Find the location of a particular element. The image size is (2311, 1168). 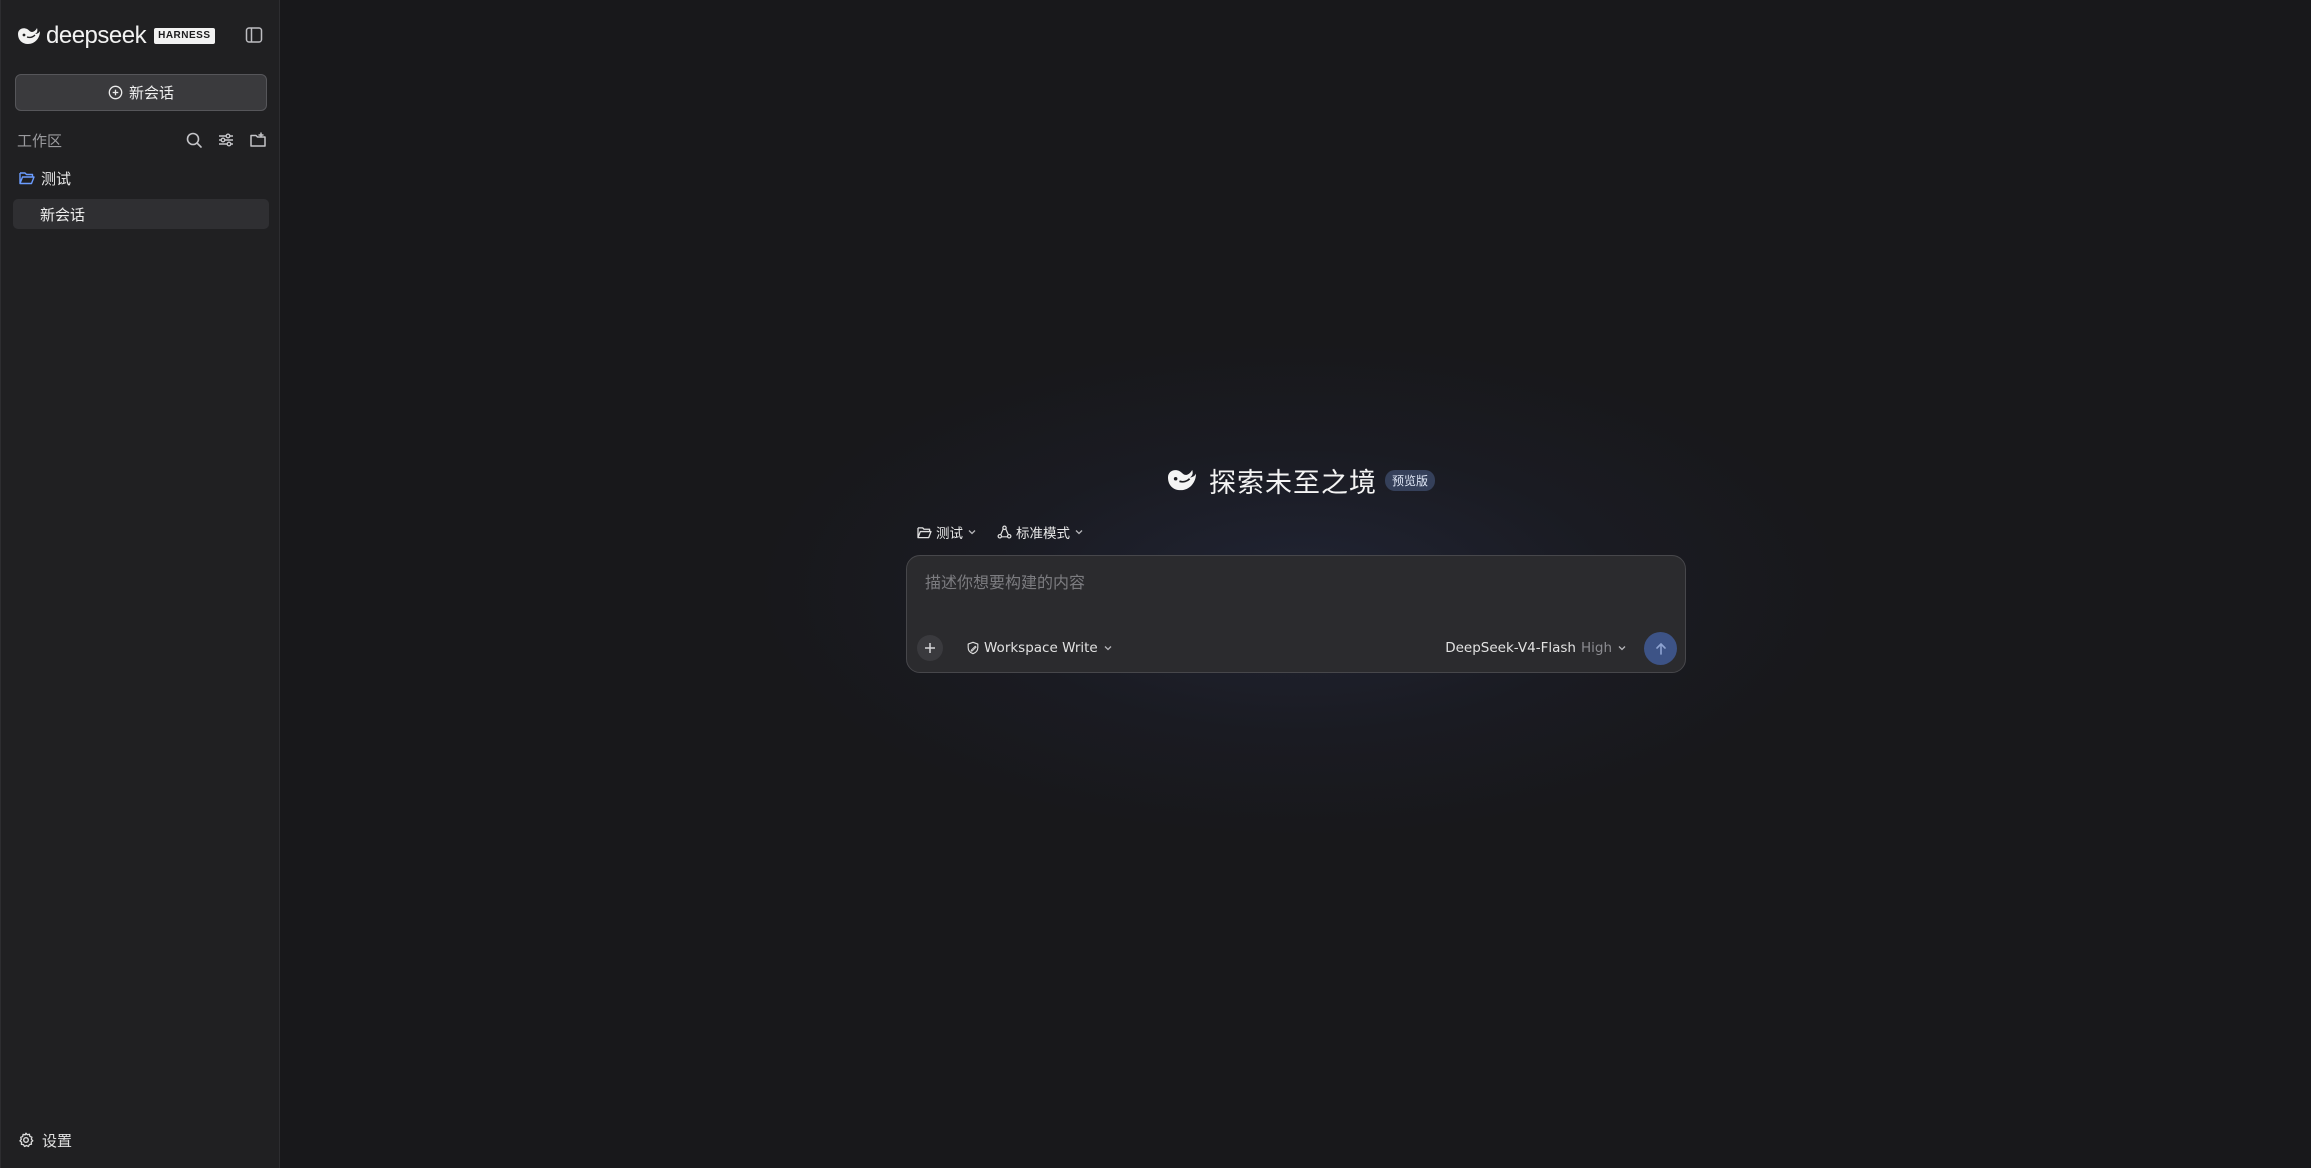

folder-item-test: 测试 is located at coordinates (45, 178).